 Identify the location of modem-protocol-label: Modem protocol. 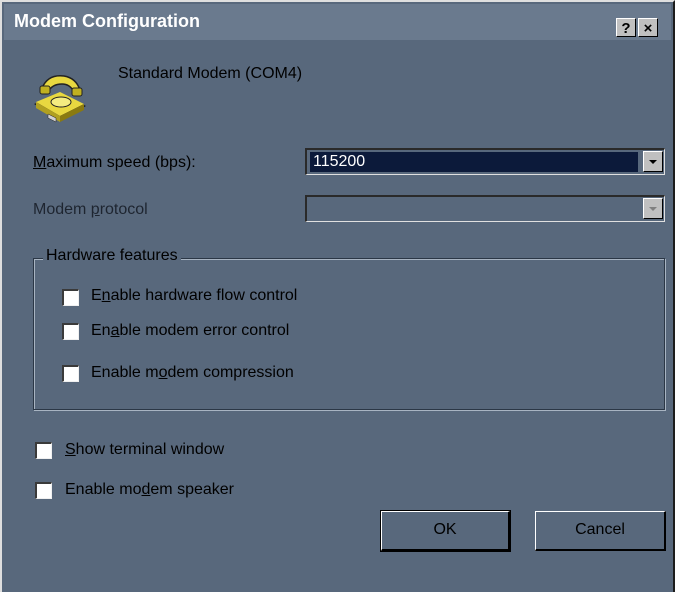
(90, 209).